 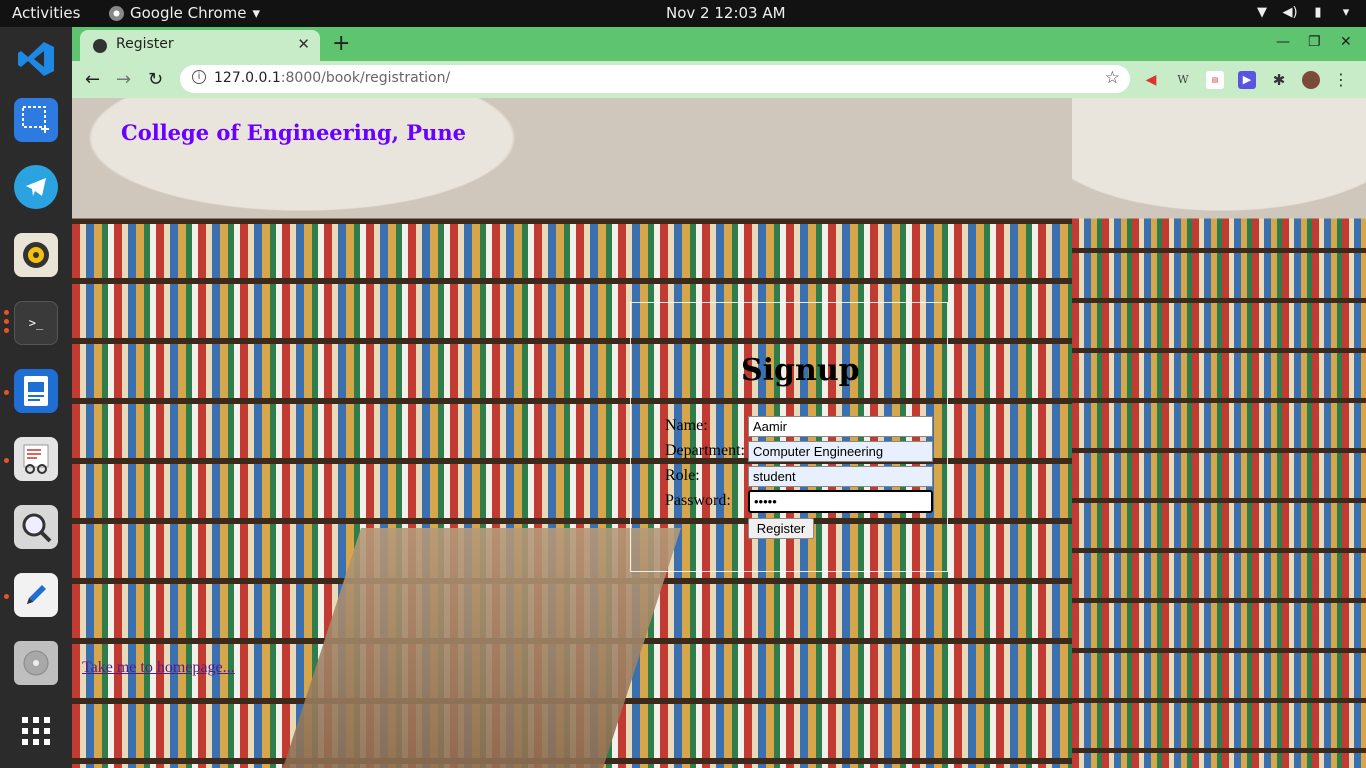 I want to click on role-input: student, so click(x=840, y=476).